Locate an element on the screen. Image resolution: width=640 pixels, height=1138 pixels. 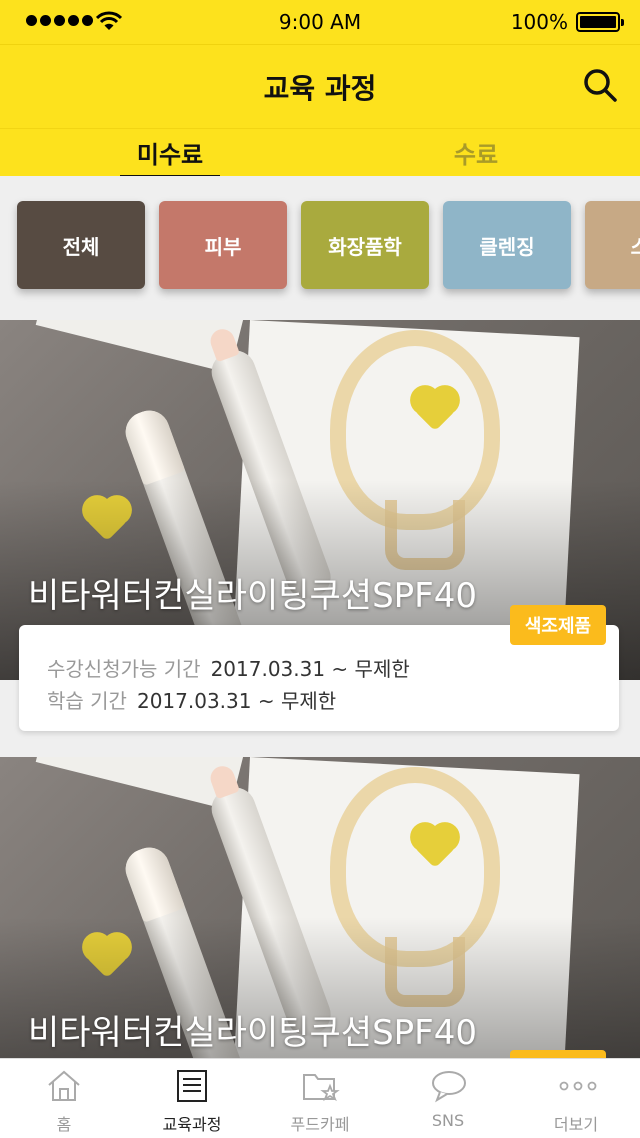
status-bar: 9:00 AM 100% is located at coordinates (320, 22).